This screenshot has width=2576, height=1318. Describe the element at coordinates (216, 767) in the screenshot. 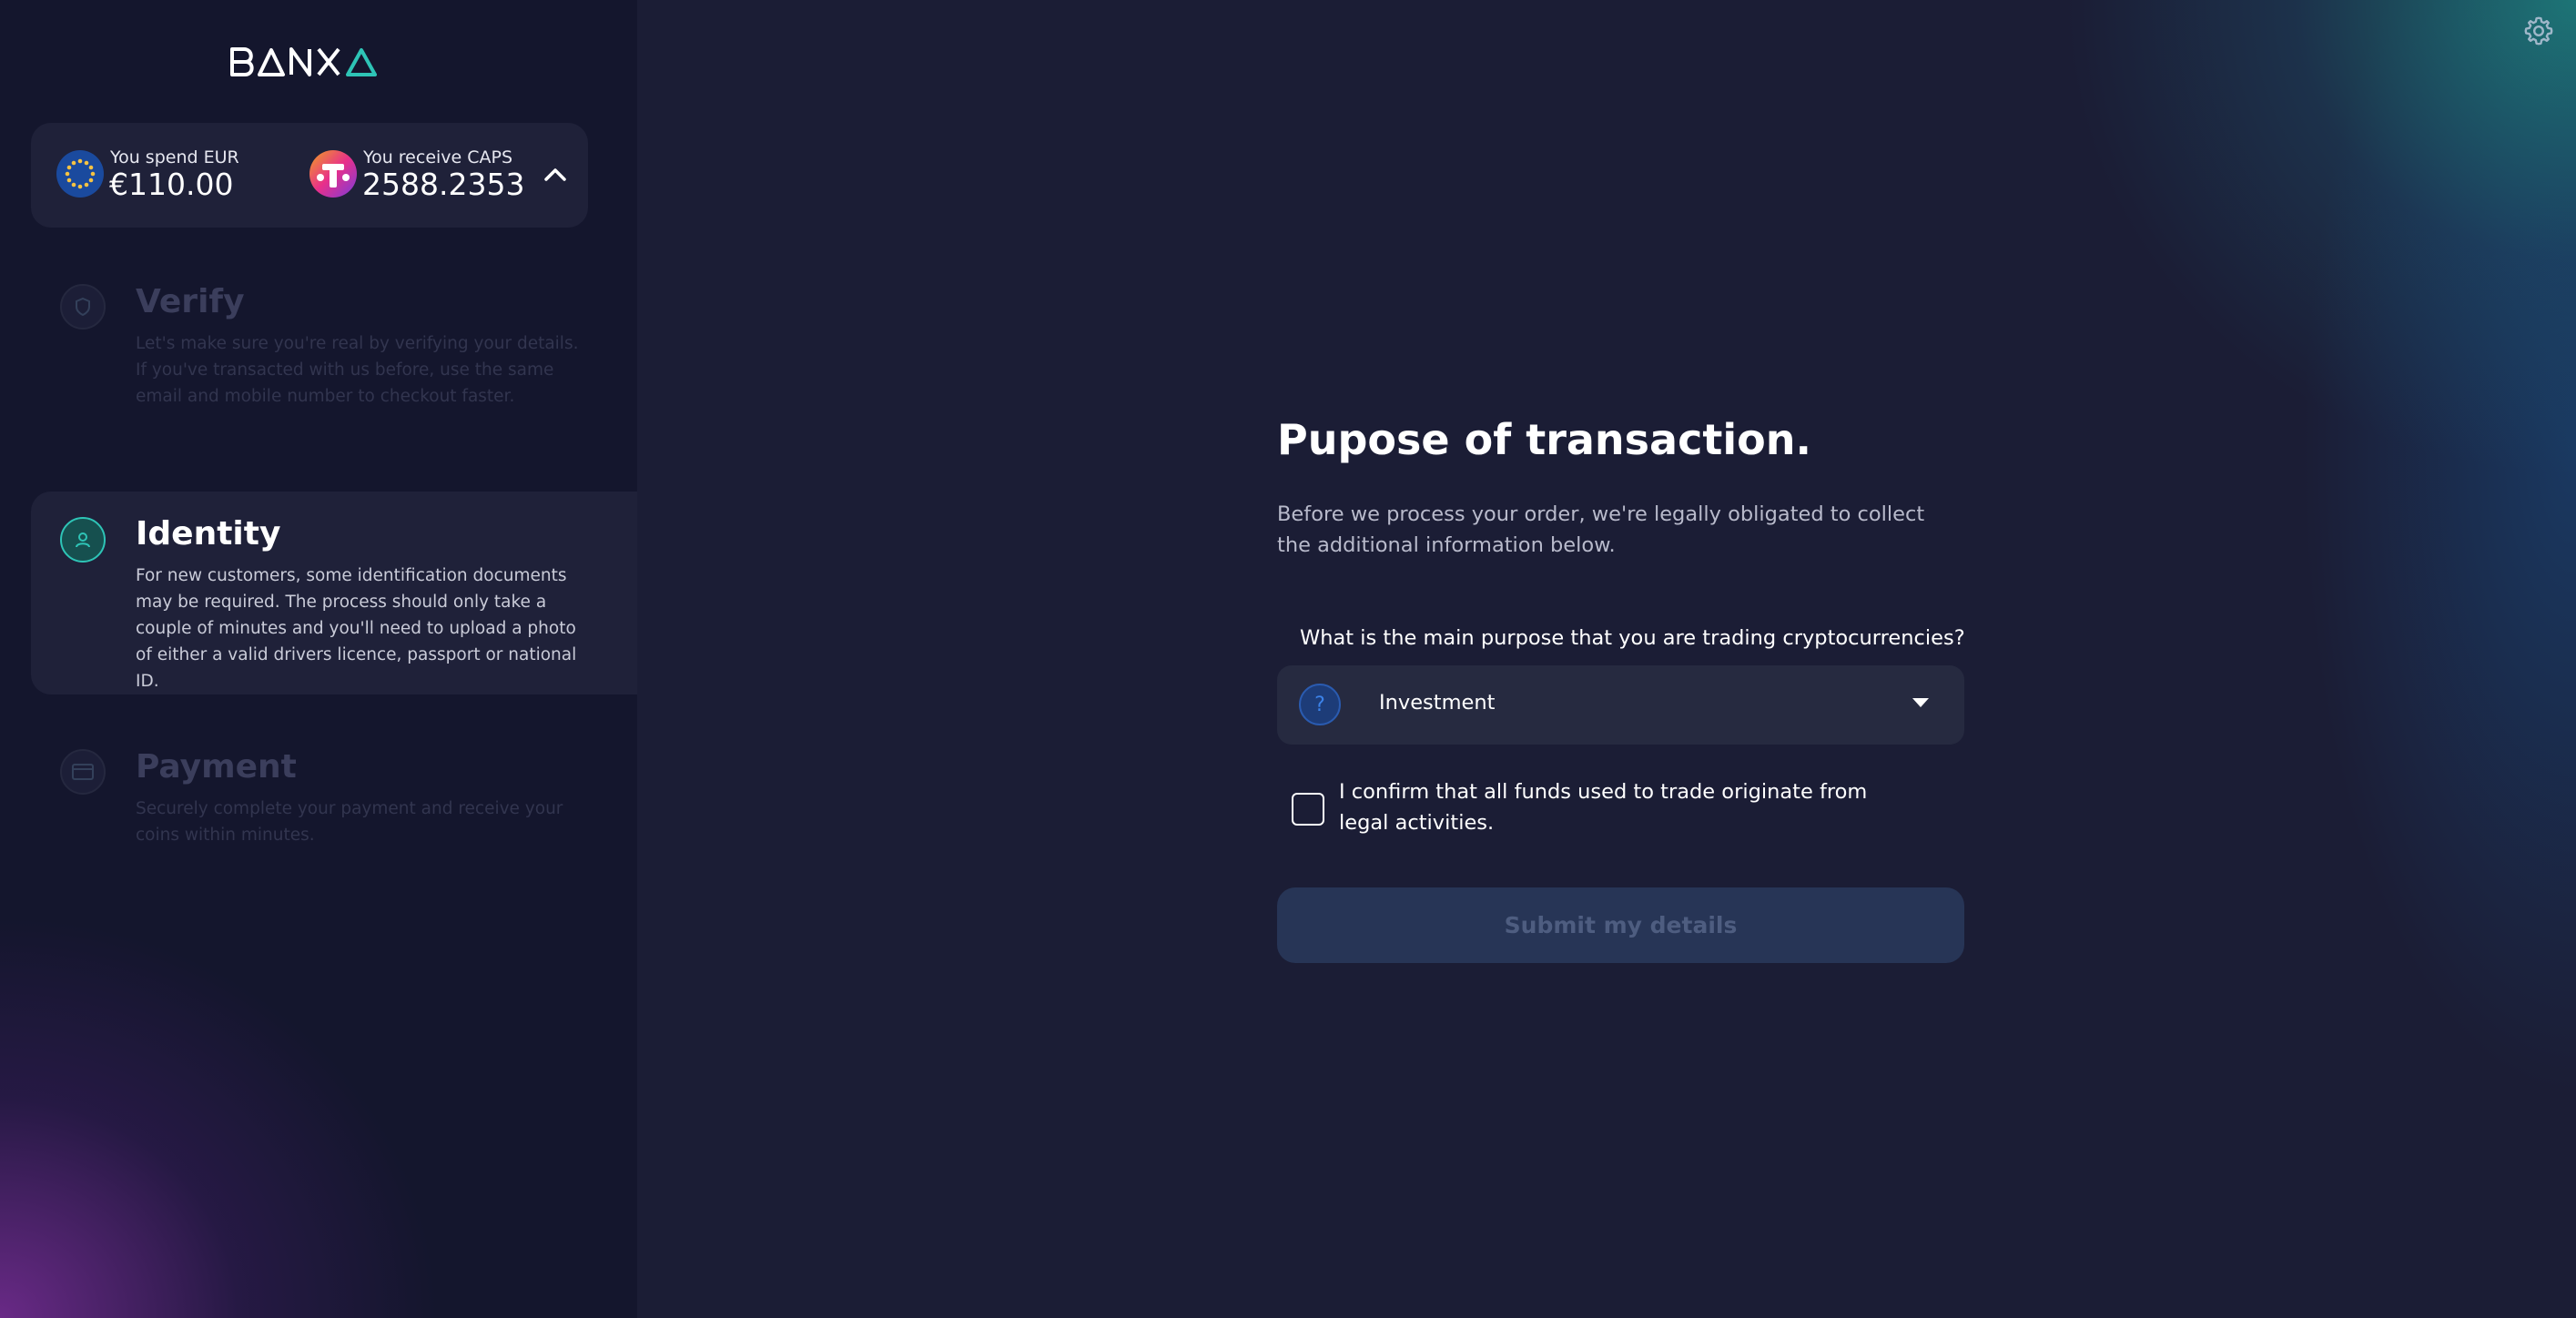

I see `step-payment-title: Payment` at that location.